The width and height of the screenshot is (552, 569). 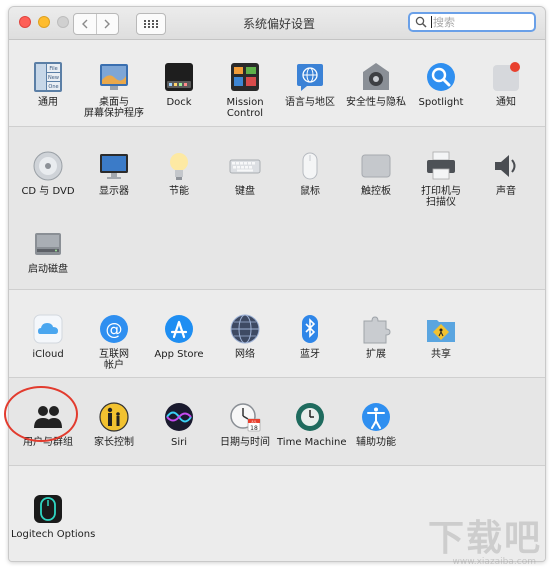 I want to click on pref-label: Dock, so click(x=179, y=102).